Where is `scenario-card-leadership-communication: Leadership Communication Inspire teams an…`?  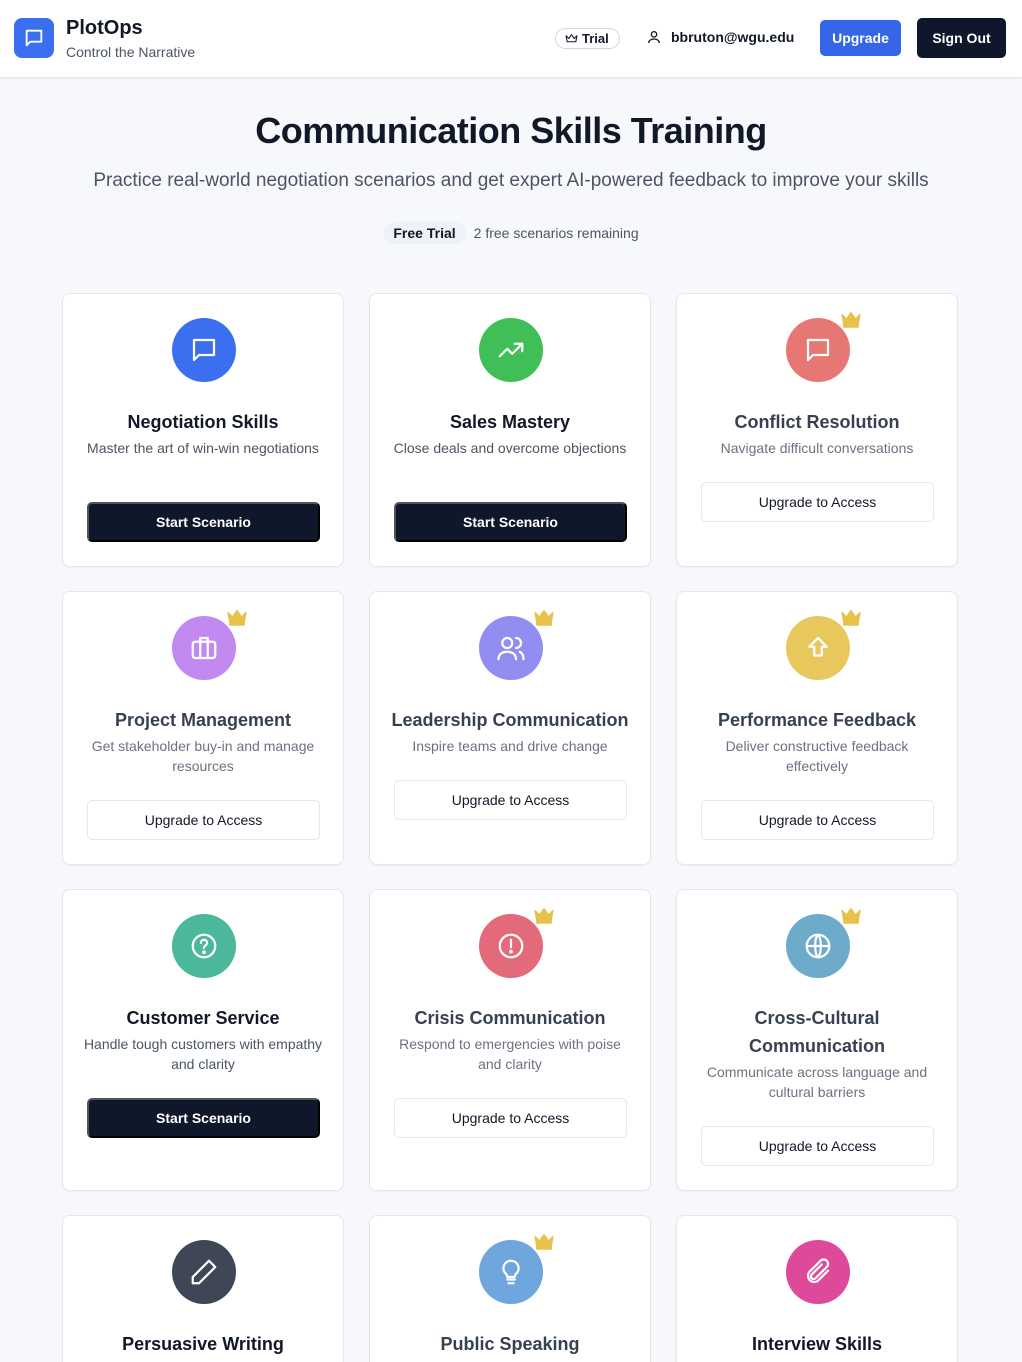 scenario-card-leadership-communication: Leadership Communication Inspire teams an… is located at coordinates (510, 728).